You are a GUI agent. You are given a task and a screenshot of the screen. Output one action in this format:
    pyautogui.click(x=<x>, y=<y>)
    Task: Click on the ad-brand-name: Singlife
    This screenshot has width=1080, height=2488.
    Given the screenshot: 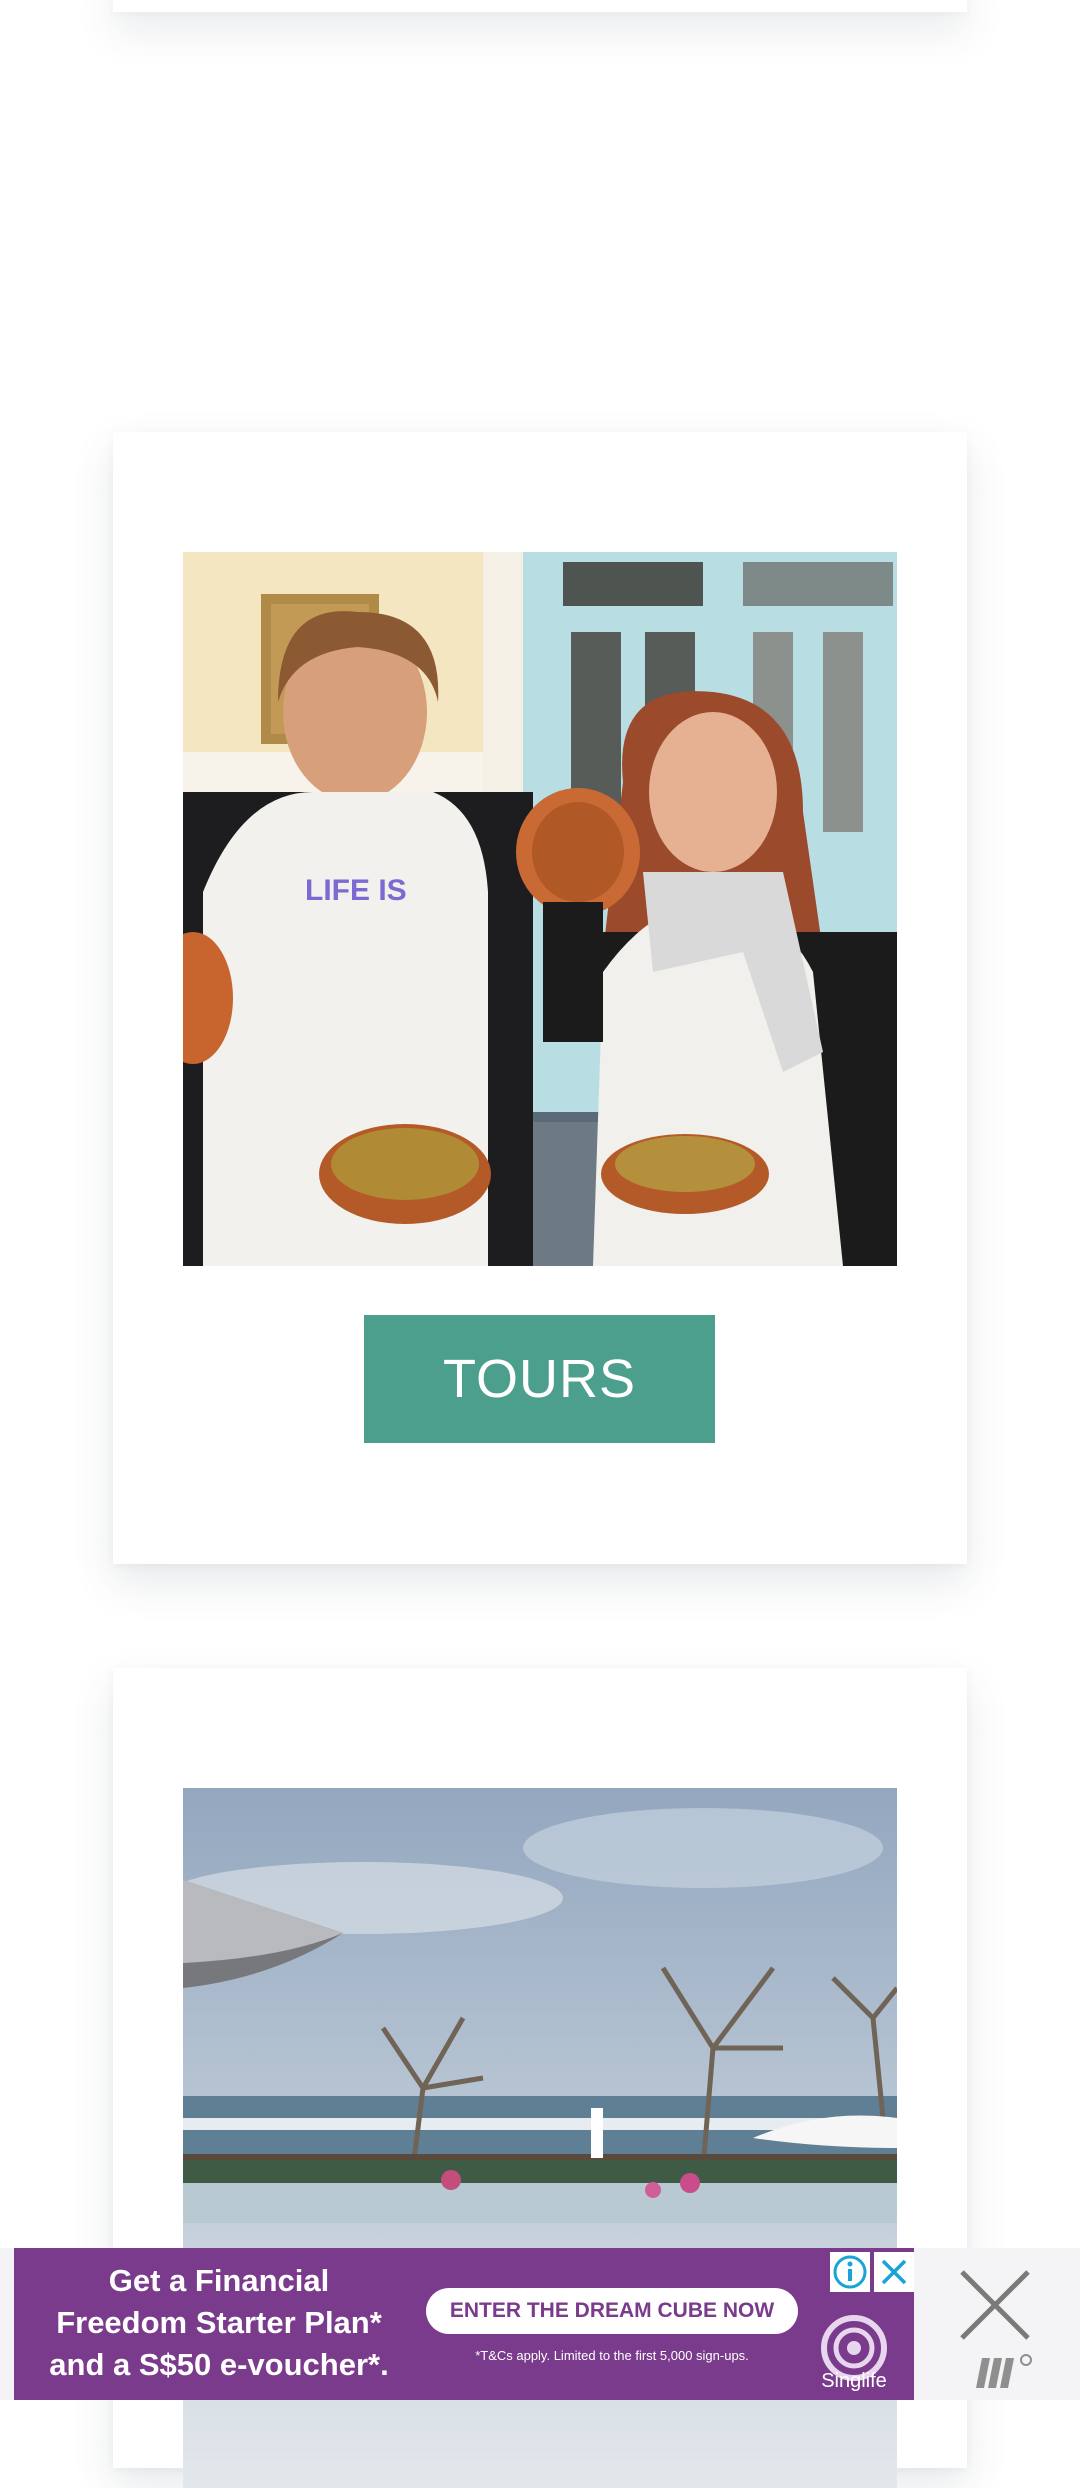 What is the action you would take?
    pyautogui.click(x=854, y=2381)
    